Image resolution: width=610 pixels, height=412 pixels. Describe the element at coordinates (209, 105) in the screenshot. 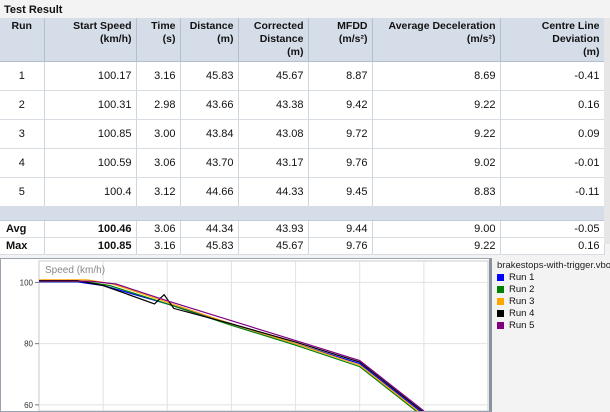

I see `cell-distance: 43.66` at that location.